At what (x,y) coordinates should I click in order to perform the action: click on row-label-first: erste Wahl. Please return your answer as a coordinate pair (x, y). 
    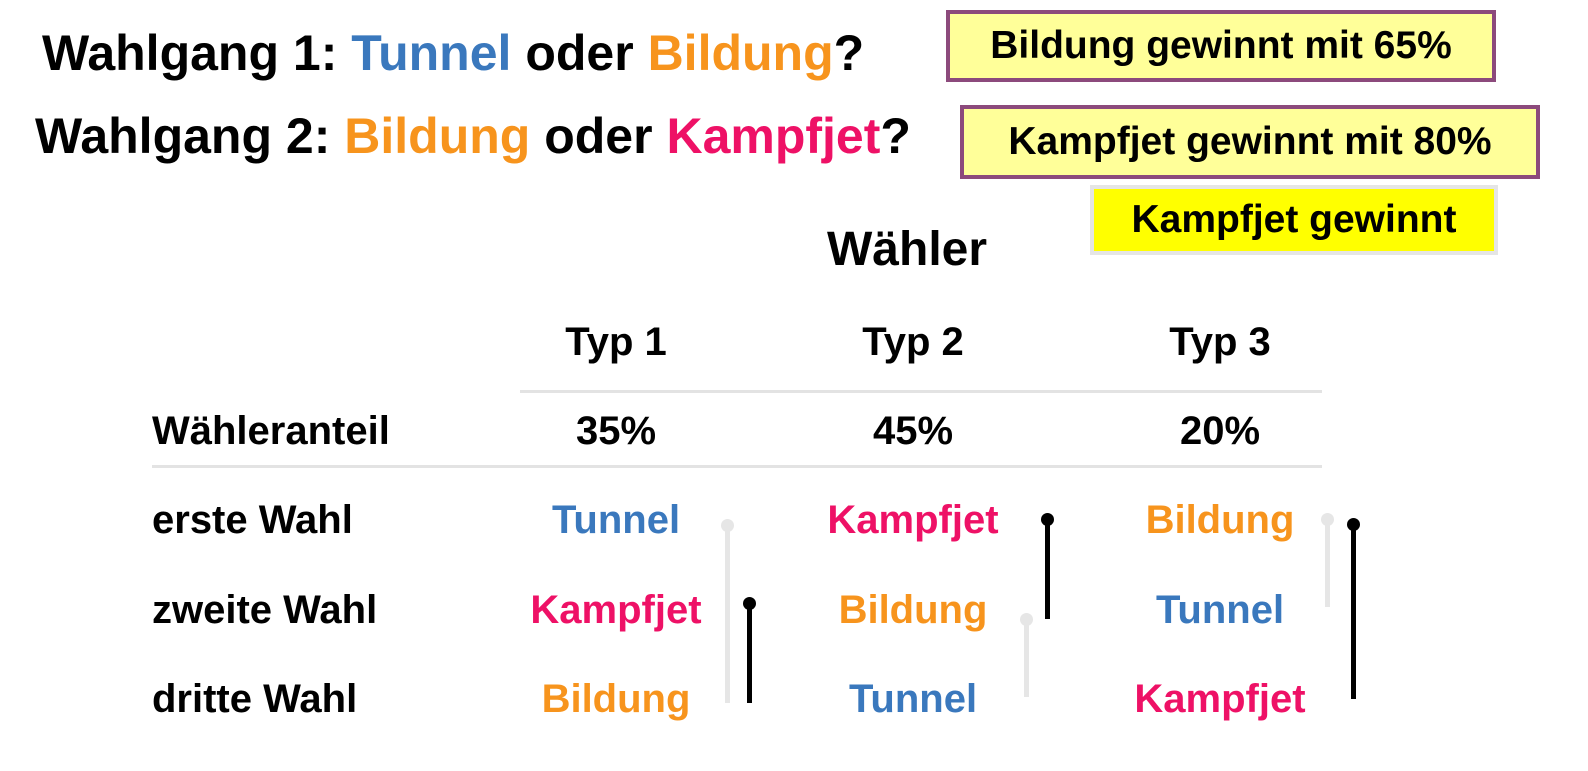
    Looking at the image, I should click on (252, 520).